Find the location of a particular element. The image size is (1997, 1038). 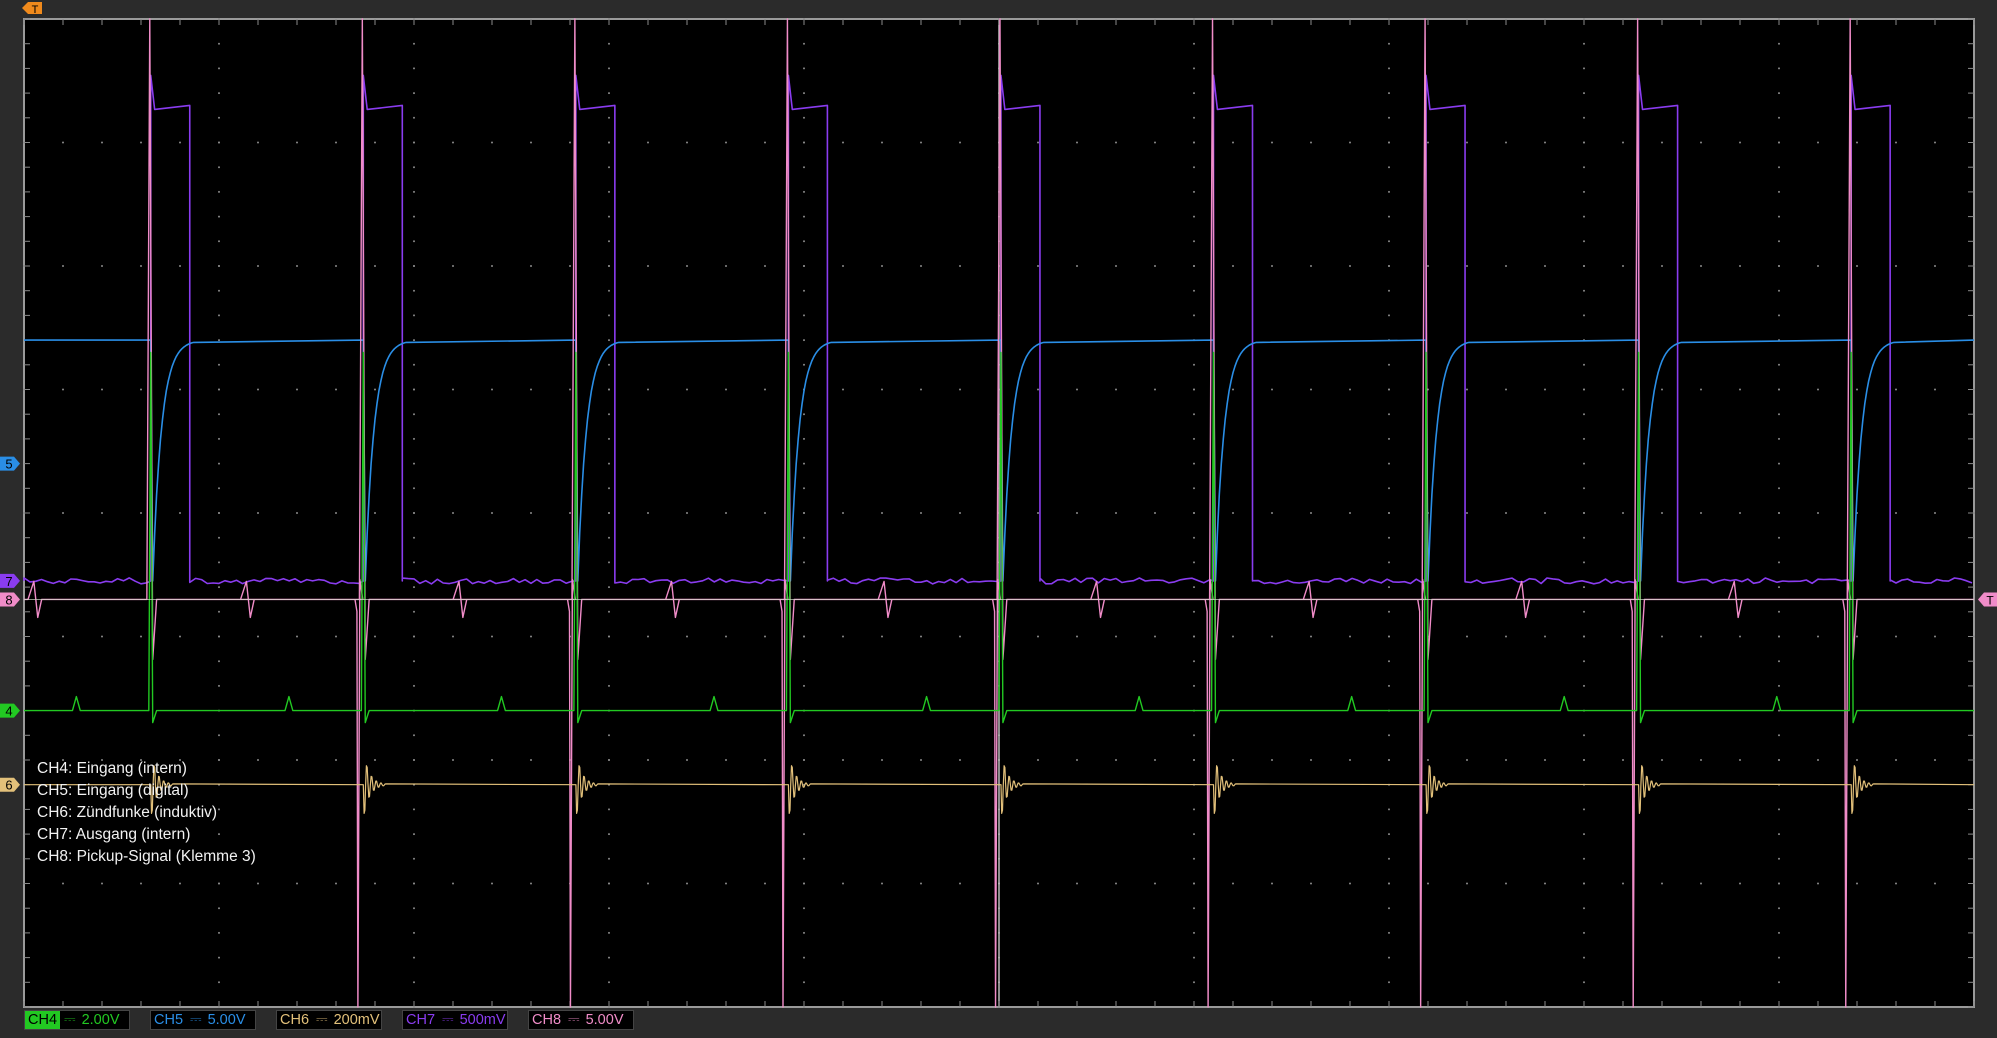

status-ch4: CH4 ⎓ 2.00V is located at coordinates (77, 1020).